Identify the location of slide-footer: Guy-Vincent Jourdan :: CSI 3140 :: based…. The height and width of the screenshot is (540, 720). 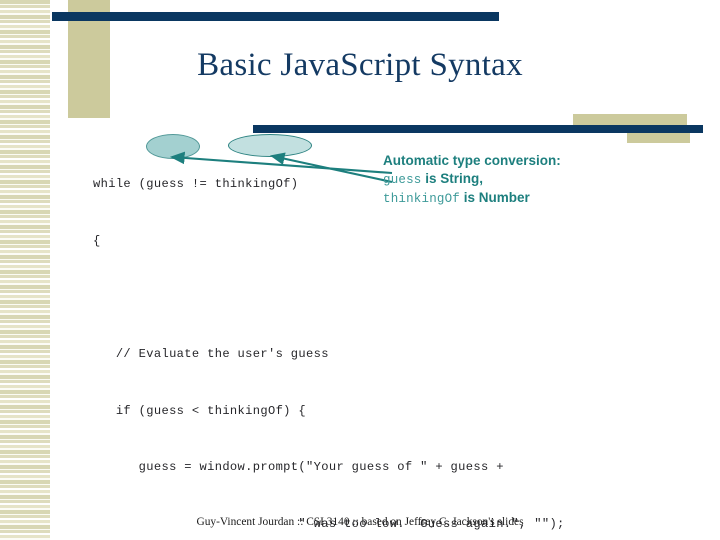
(360, 522).